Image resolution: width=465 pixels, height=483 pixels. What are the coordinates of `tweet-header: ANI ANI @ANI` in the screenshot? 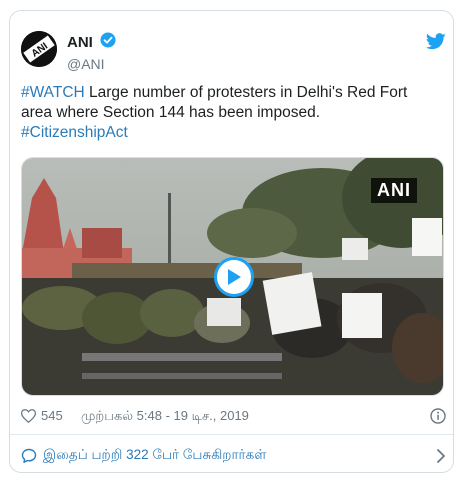 It's located at (233, 51).